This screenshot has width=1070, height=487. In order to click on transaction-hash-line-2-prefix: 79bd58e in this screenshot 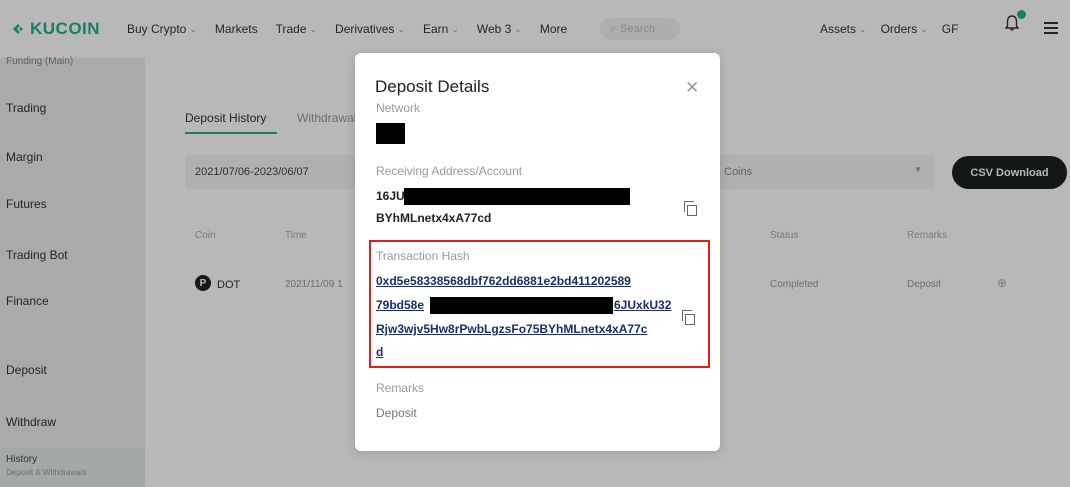, I will do `click(400, 305)`.